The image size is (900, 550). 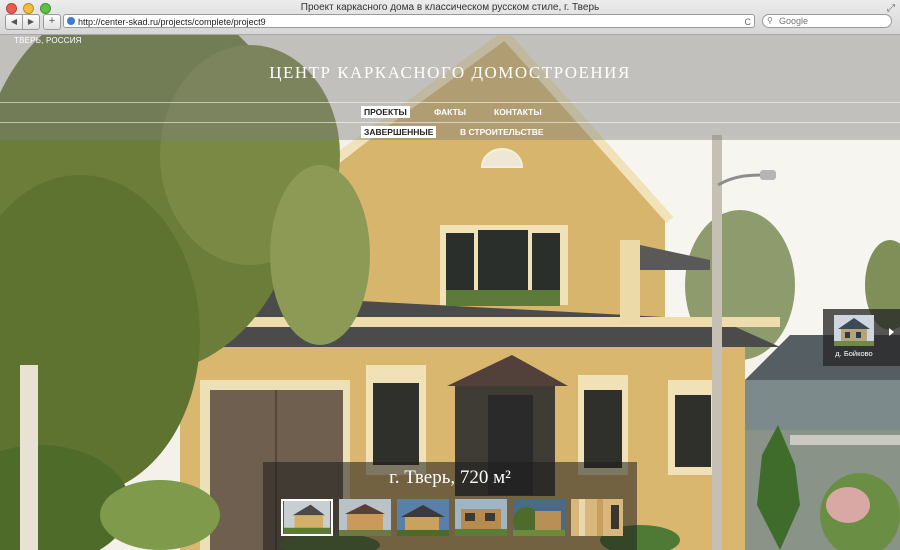 What do you see at coordinates (450, 477) in the screenshot?
I see `project-caption: г. Тверь, 720 м²` at bounding box center [450, 477].